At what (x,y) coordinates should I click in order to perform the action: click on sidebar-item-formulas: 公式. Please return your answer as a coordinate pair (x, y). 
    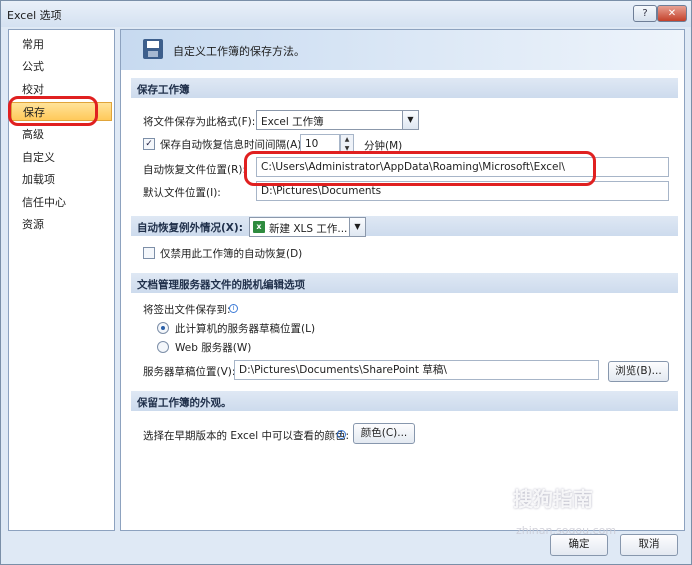
    Looking at the image, I should click on (61, 66).